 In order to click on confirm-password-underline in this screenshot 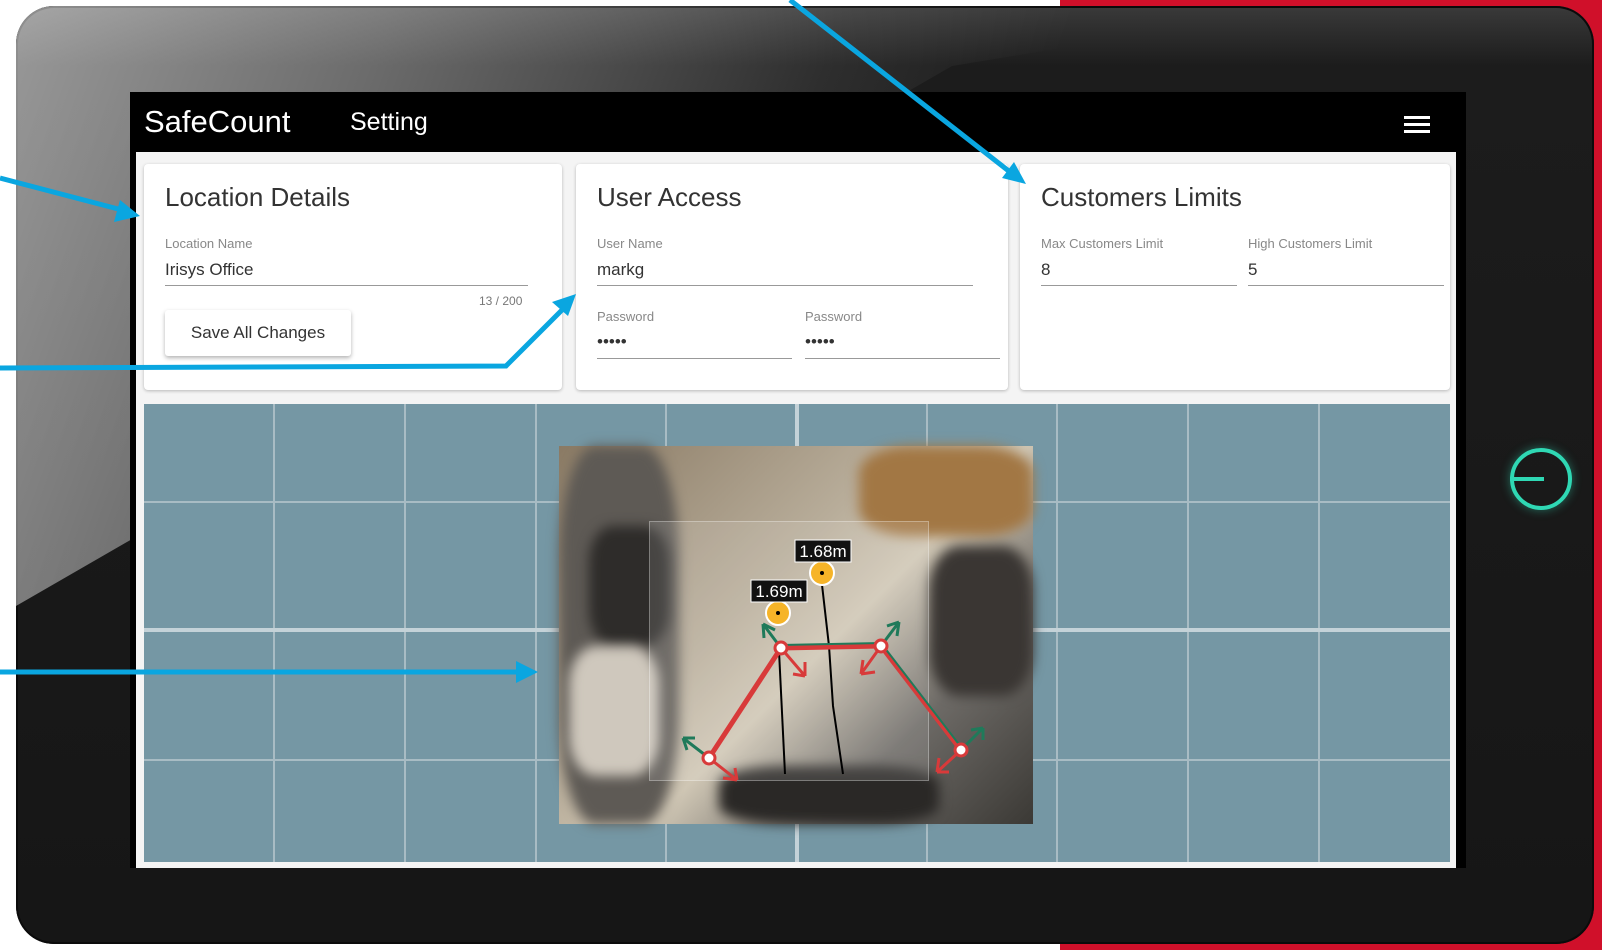, I will do `click(902, 358)`.